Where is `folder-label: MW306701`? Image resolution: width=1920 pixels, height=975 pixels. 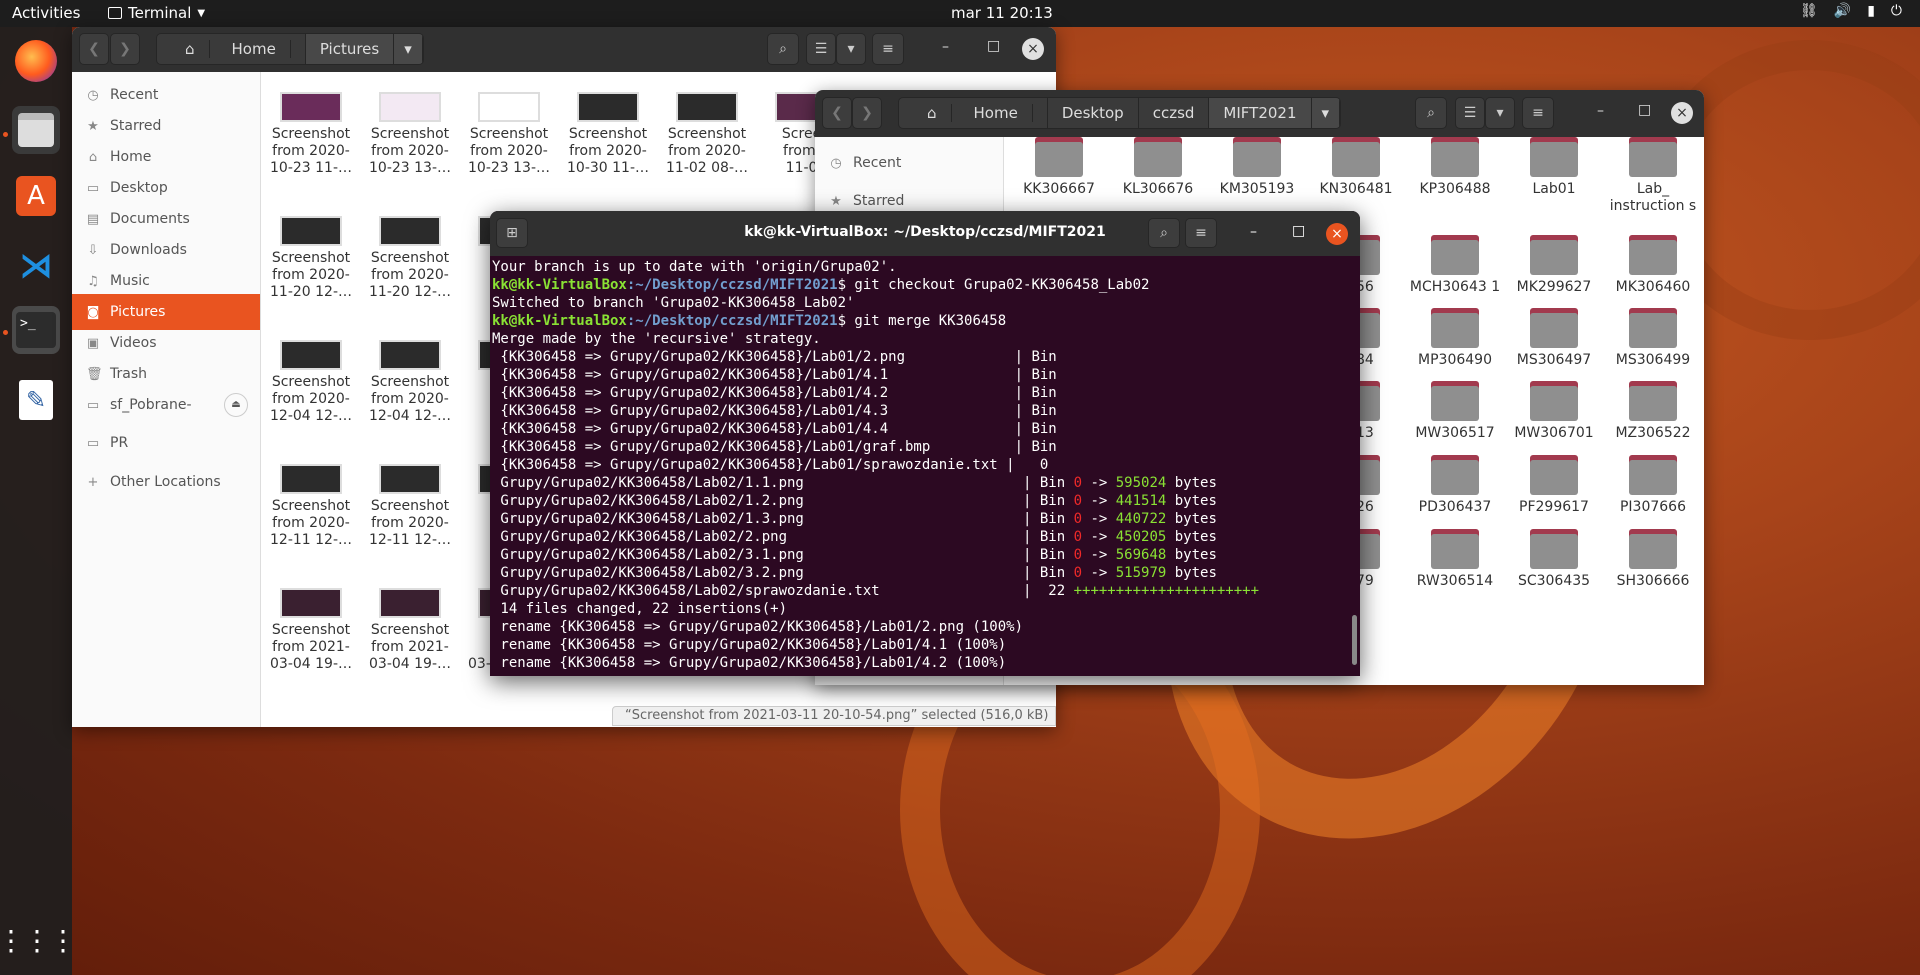 folder-label: MW306701 is located at coordinates (1554, 433).